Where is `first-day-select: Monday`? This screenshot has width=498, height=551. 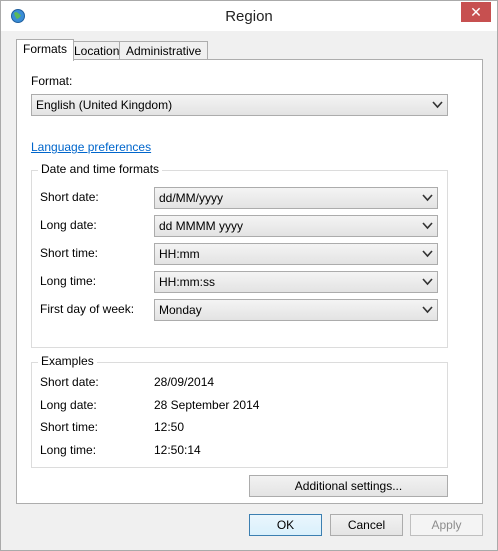
first-day-select: Monday is located at coordinates (296, 310).